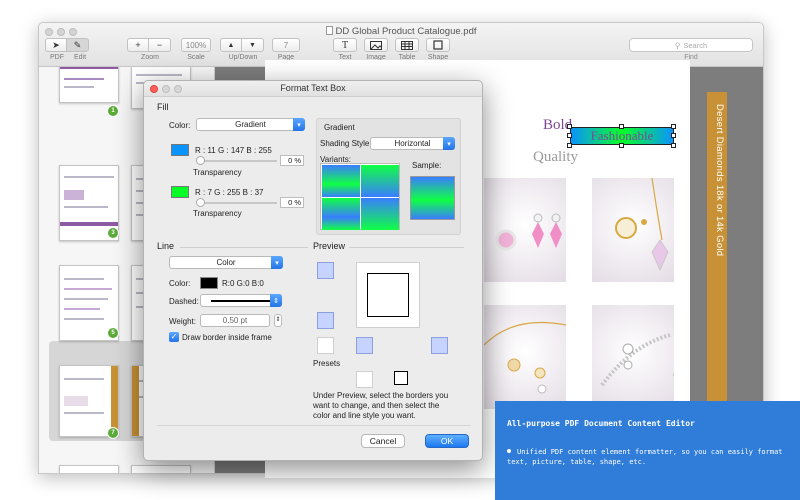  I want to click on gradient-color1-rgb: R : 11 G : 147 B : 255, so click(233, 150).